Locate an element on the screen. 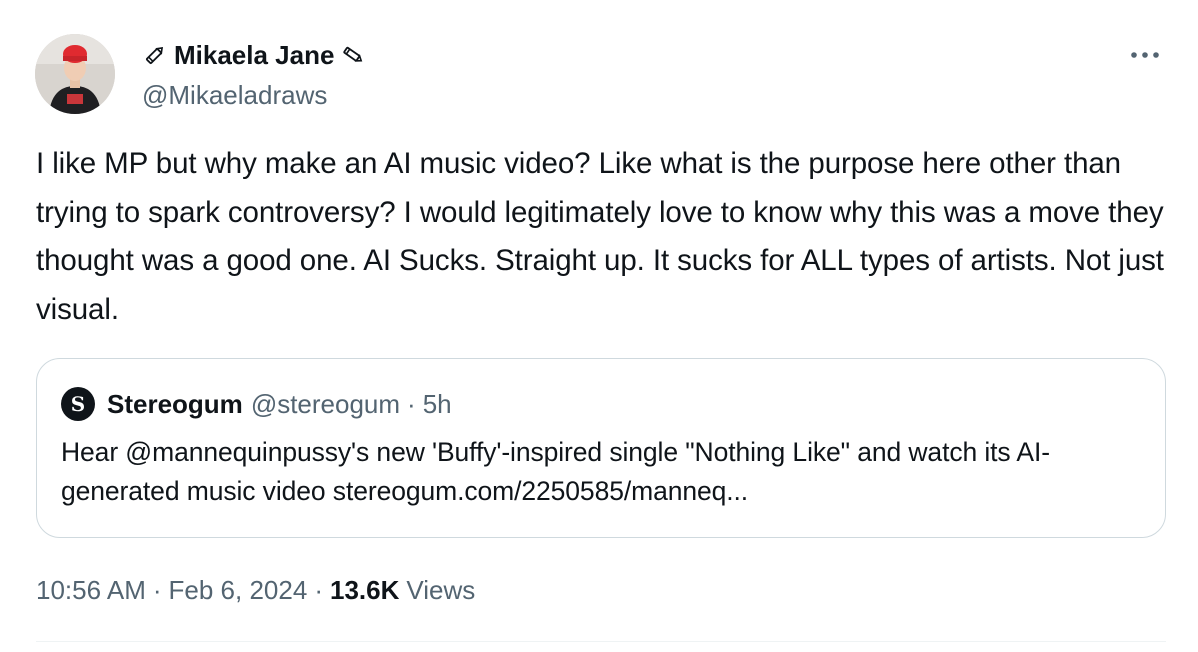  author-handle: @Mikaeladraws is located at coordinates (234, 95).